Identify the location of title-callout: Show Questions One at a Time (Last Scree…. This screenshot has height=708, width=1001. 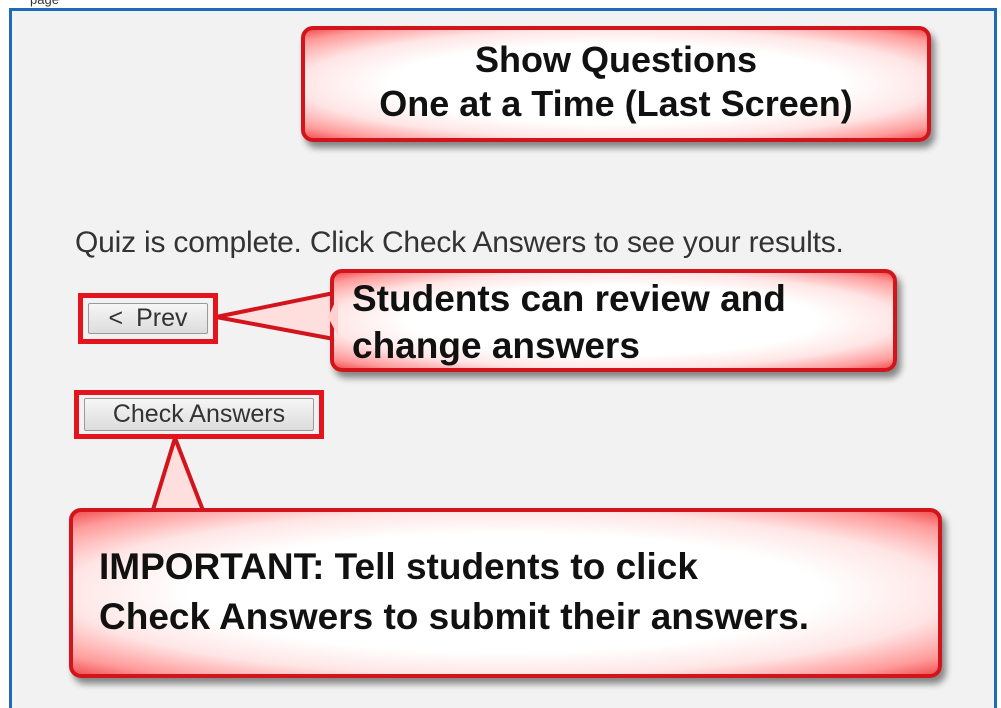
(616, 84).